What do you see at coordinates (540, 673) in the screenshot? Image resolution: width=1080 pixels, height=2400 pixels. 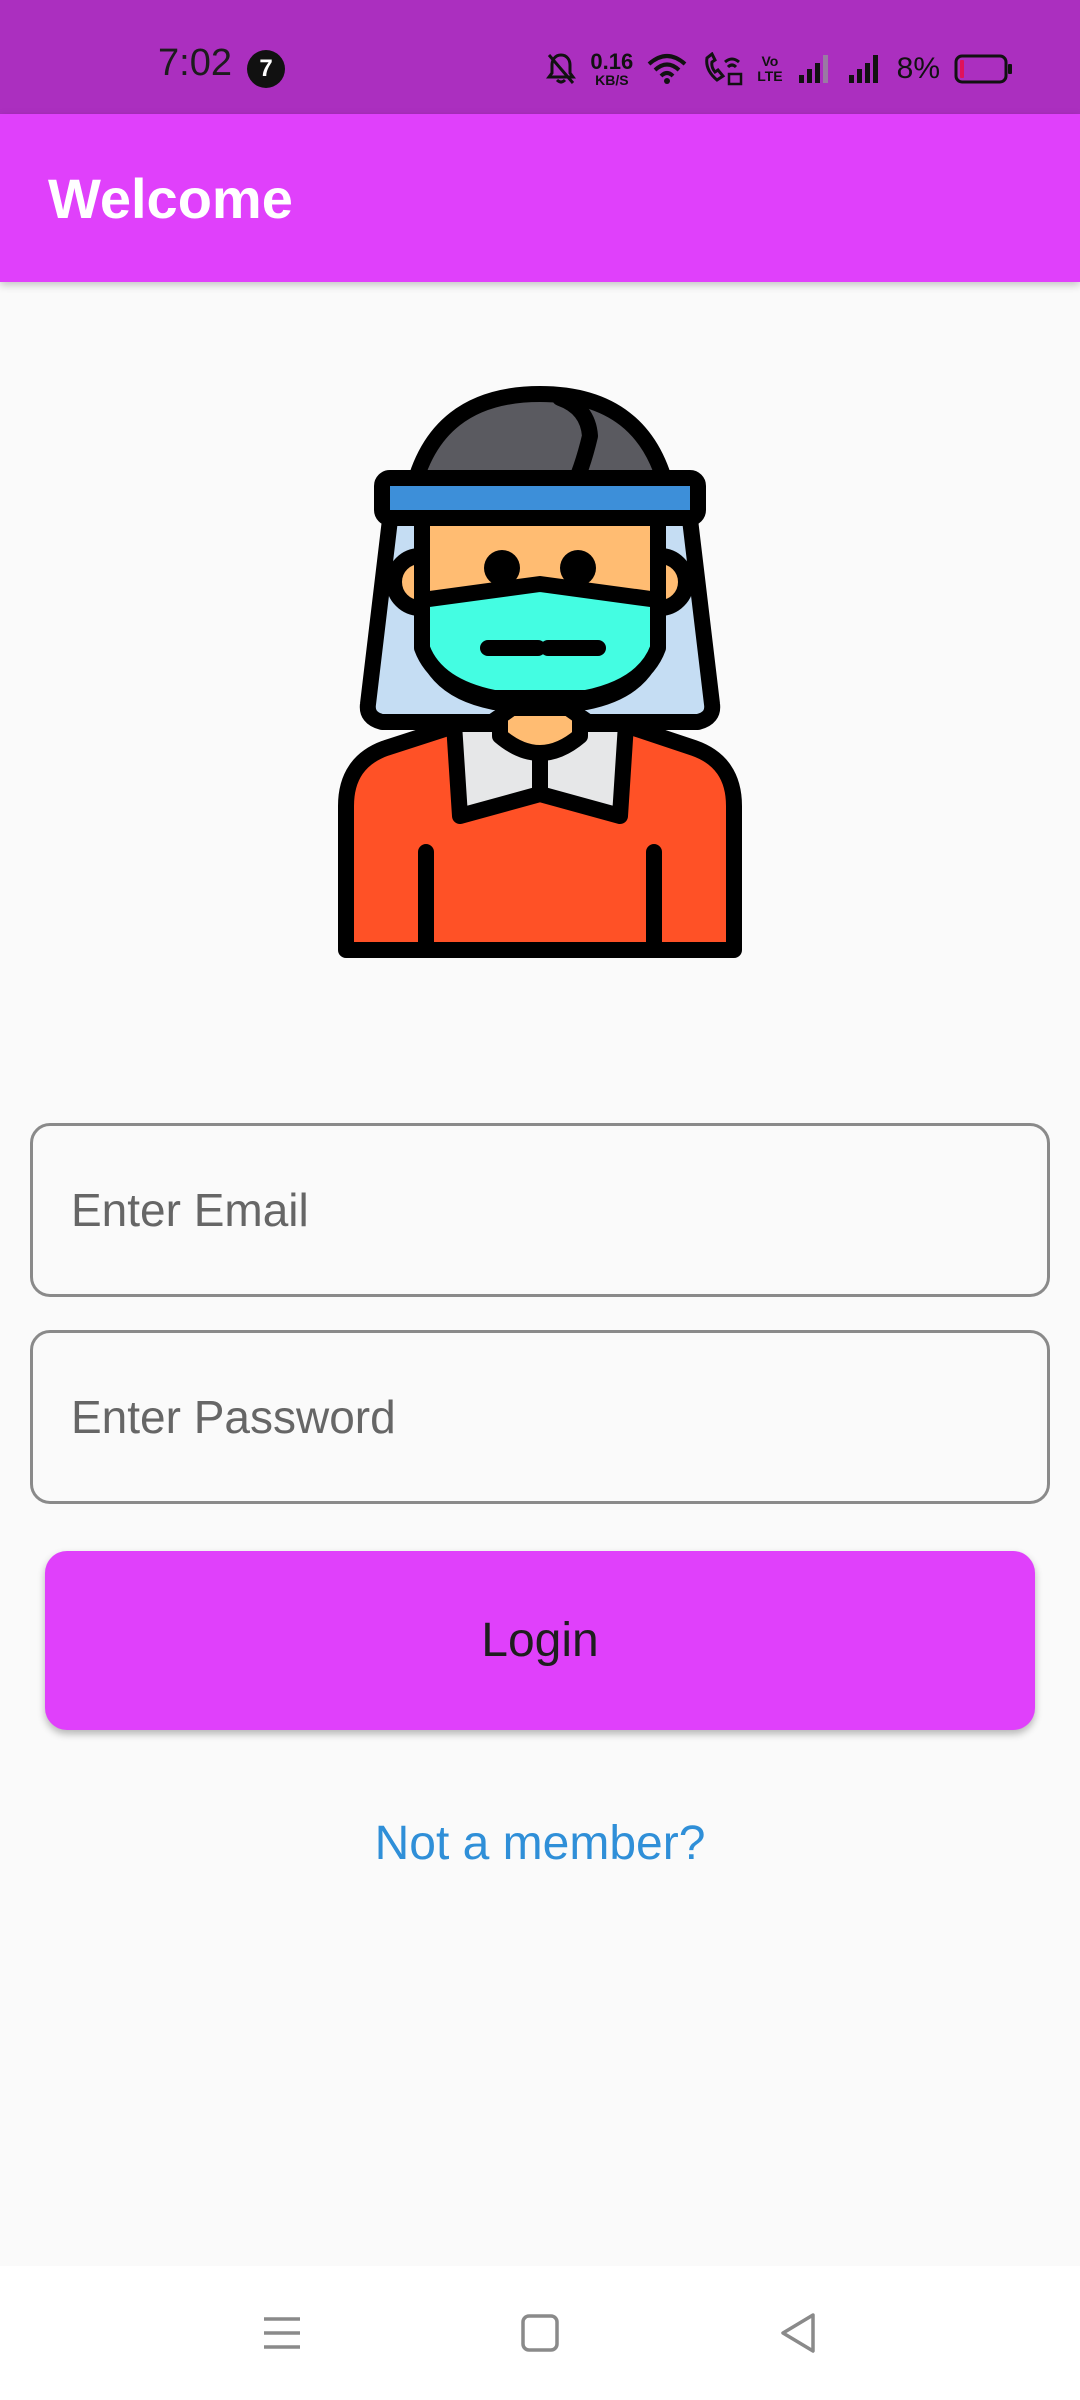 I see `masked-person-with-face-shield-icon` at bounding box center [540, 673].